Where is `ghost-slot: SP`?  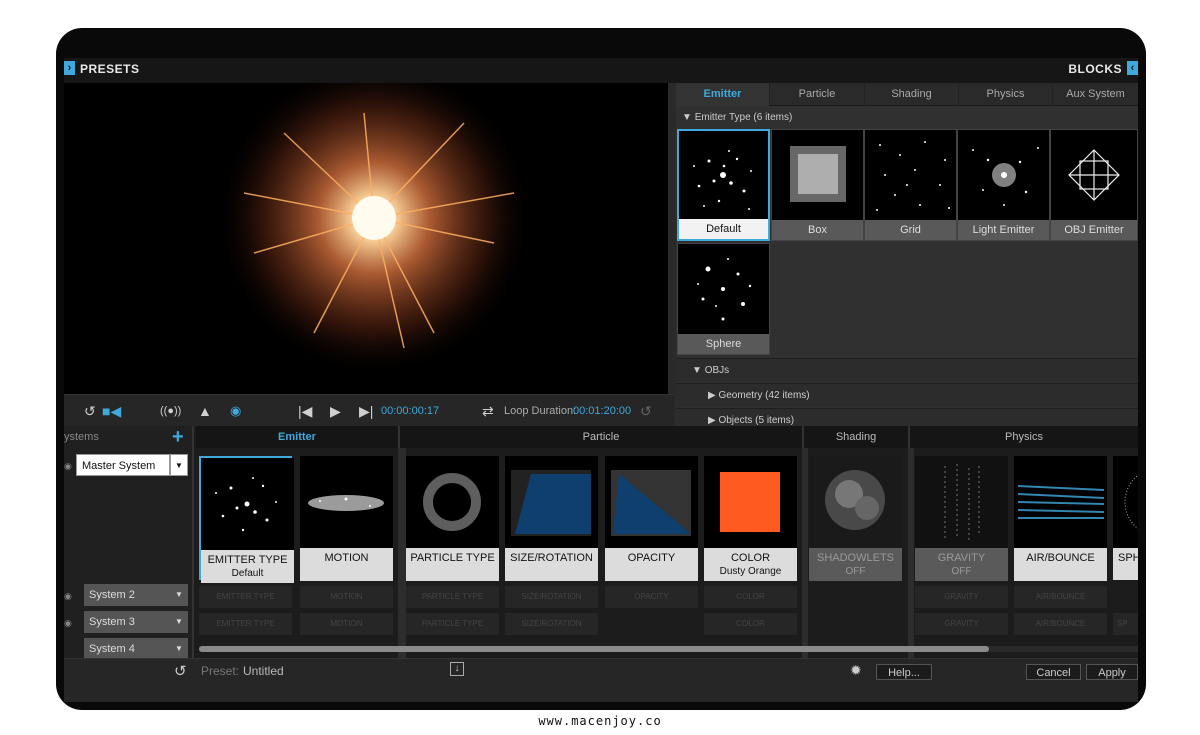 ghost-slot: SP is located at coordinates (1125, 624).